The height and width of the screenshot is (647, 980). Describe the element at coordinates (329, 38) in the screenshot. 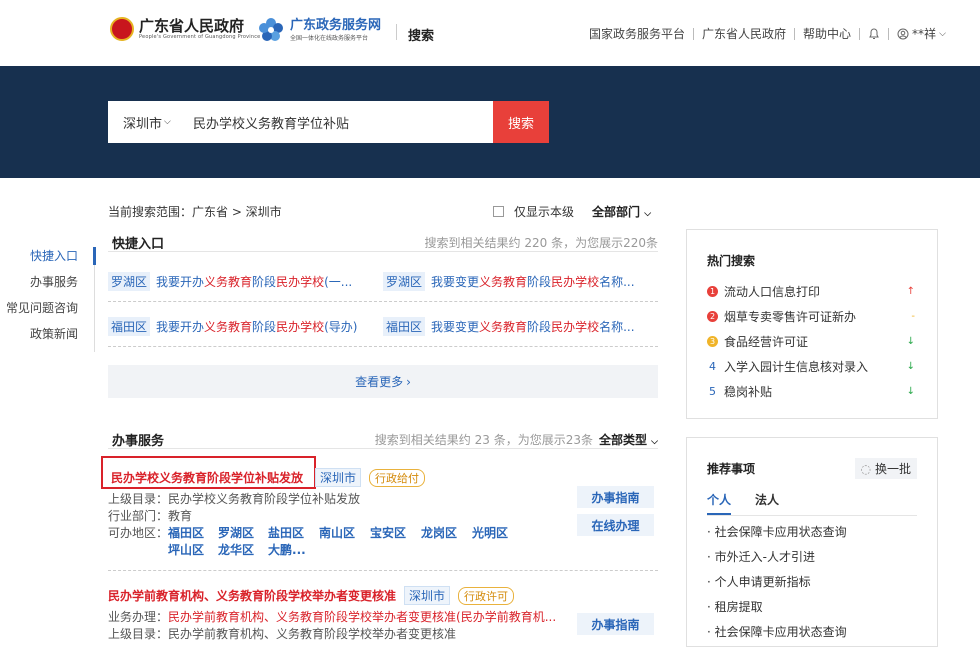

I see `service-subtitle: 全国一体化在线政务服务平台` at that location.